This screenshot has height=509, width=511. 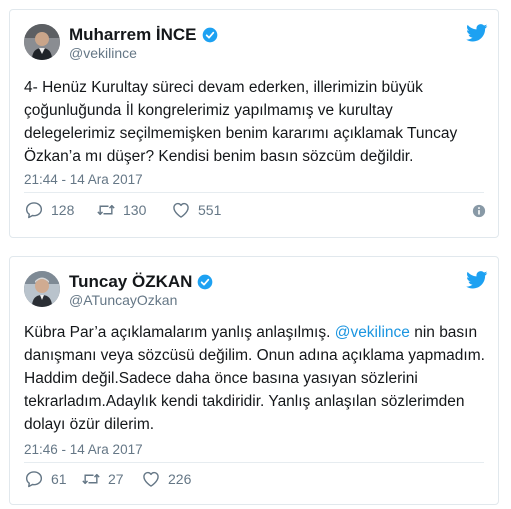 I want to click on tweet-timestamp: 21:46 - 14 Ara 2017, so click(x=83, y=449).